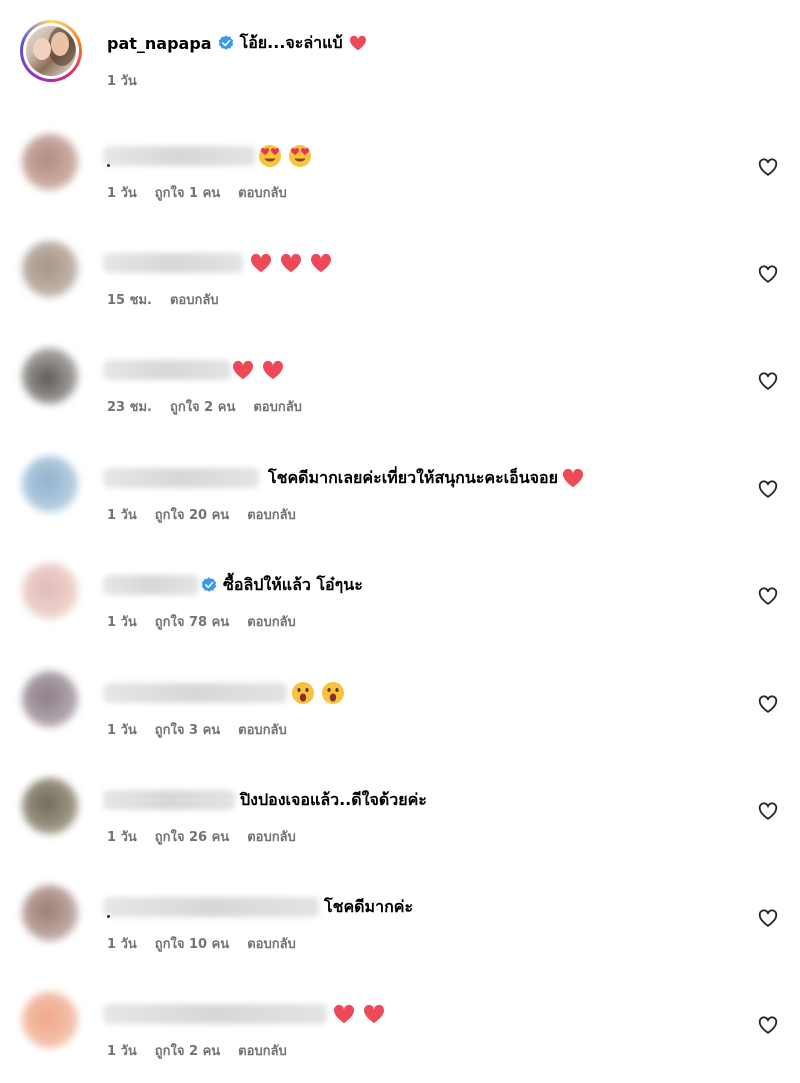 The width and height of the screenshot is (800, 1083). What do you see at coordinates (400, 922) in the screenshot?
I see `comment-row: โชคดีมากค่ะ 1 วัน ถูกใจ 10 คน ตอบกลับ` at bounding box center [400, 922].